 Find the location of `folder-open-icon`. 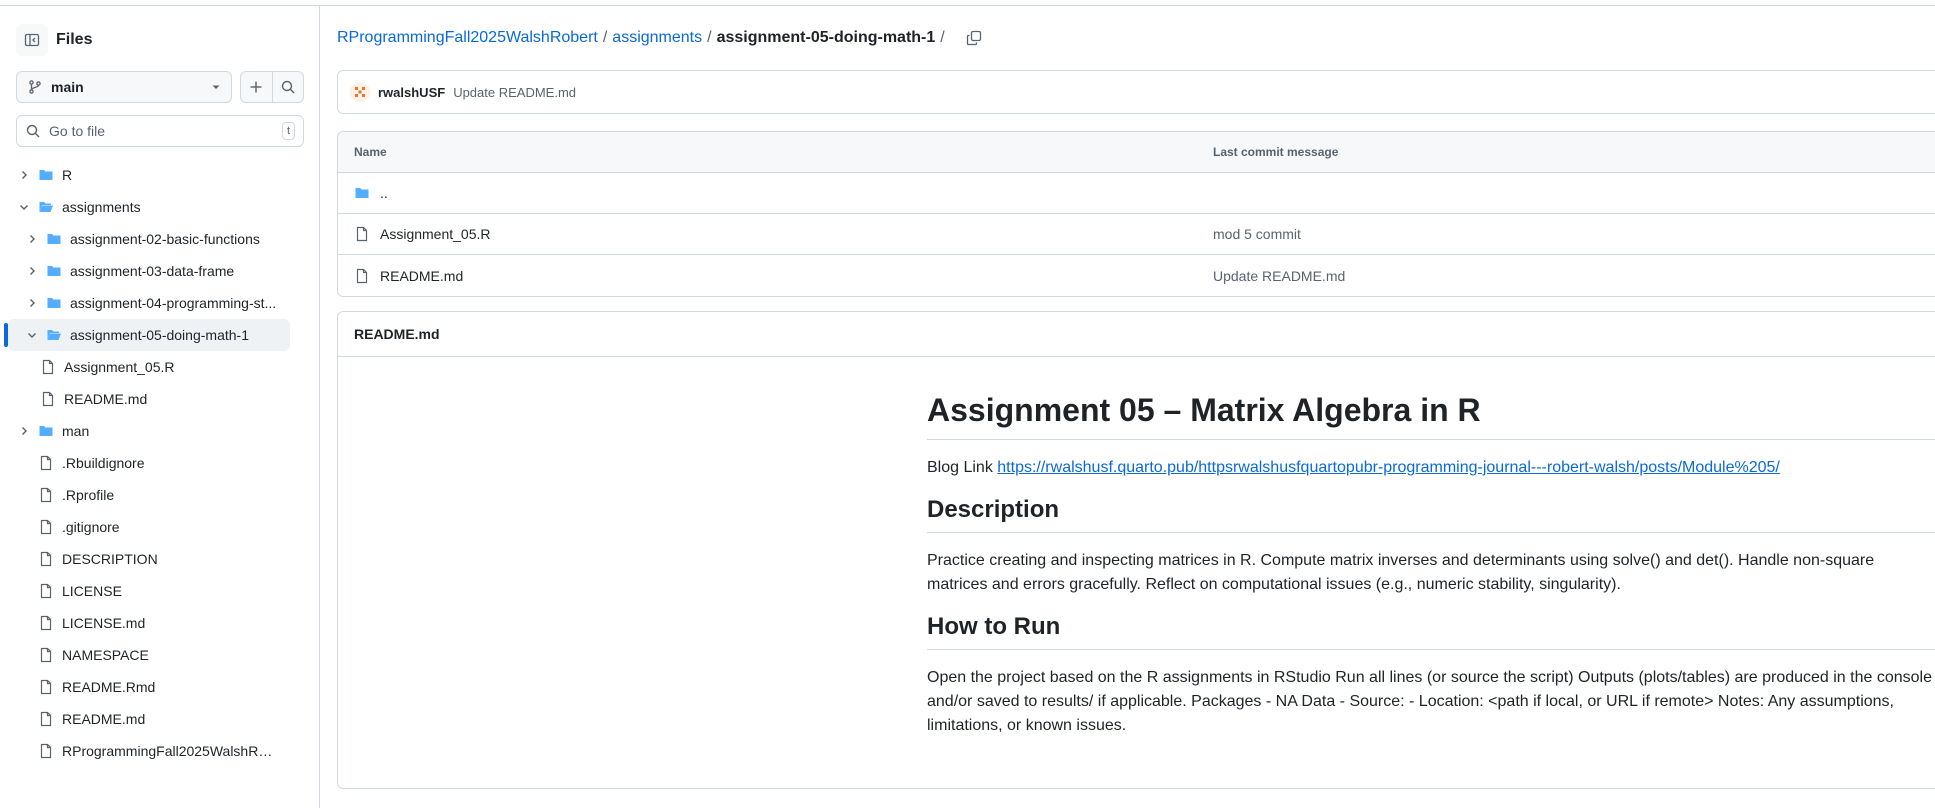

folder-open-icon is located at coordinates (54, 335).